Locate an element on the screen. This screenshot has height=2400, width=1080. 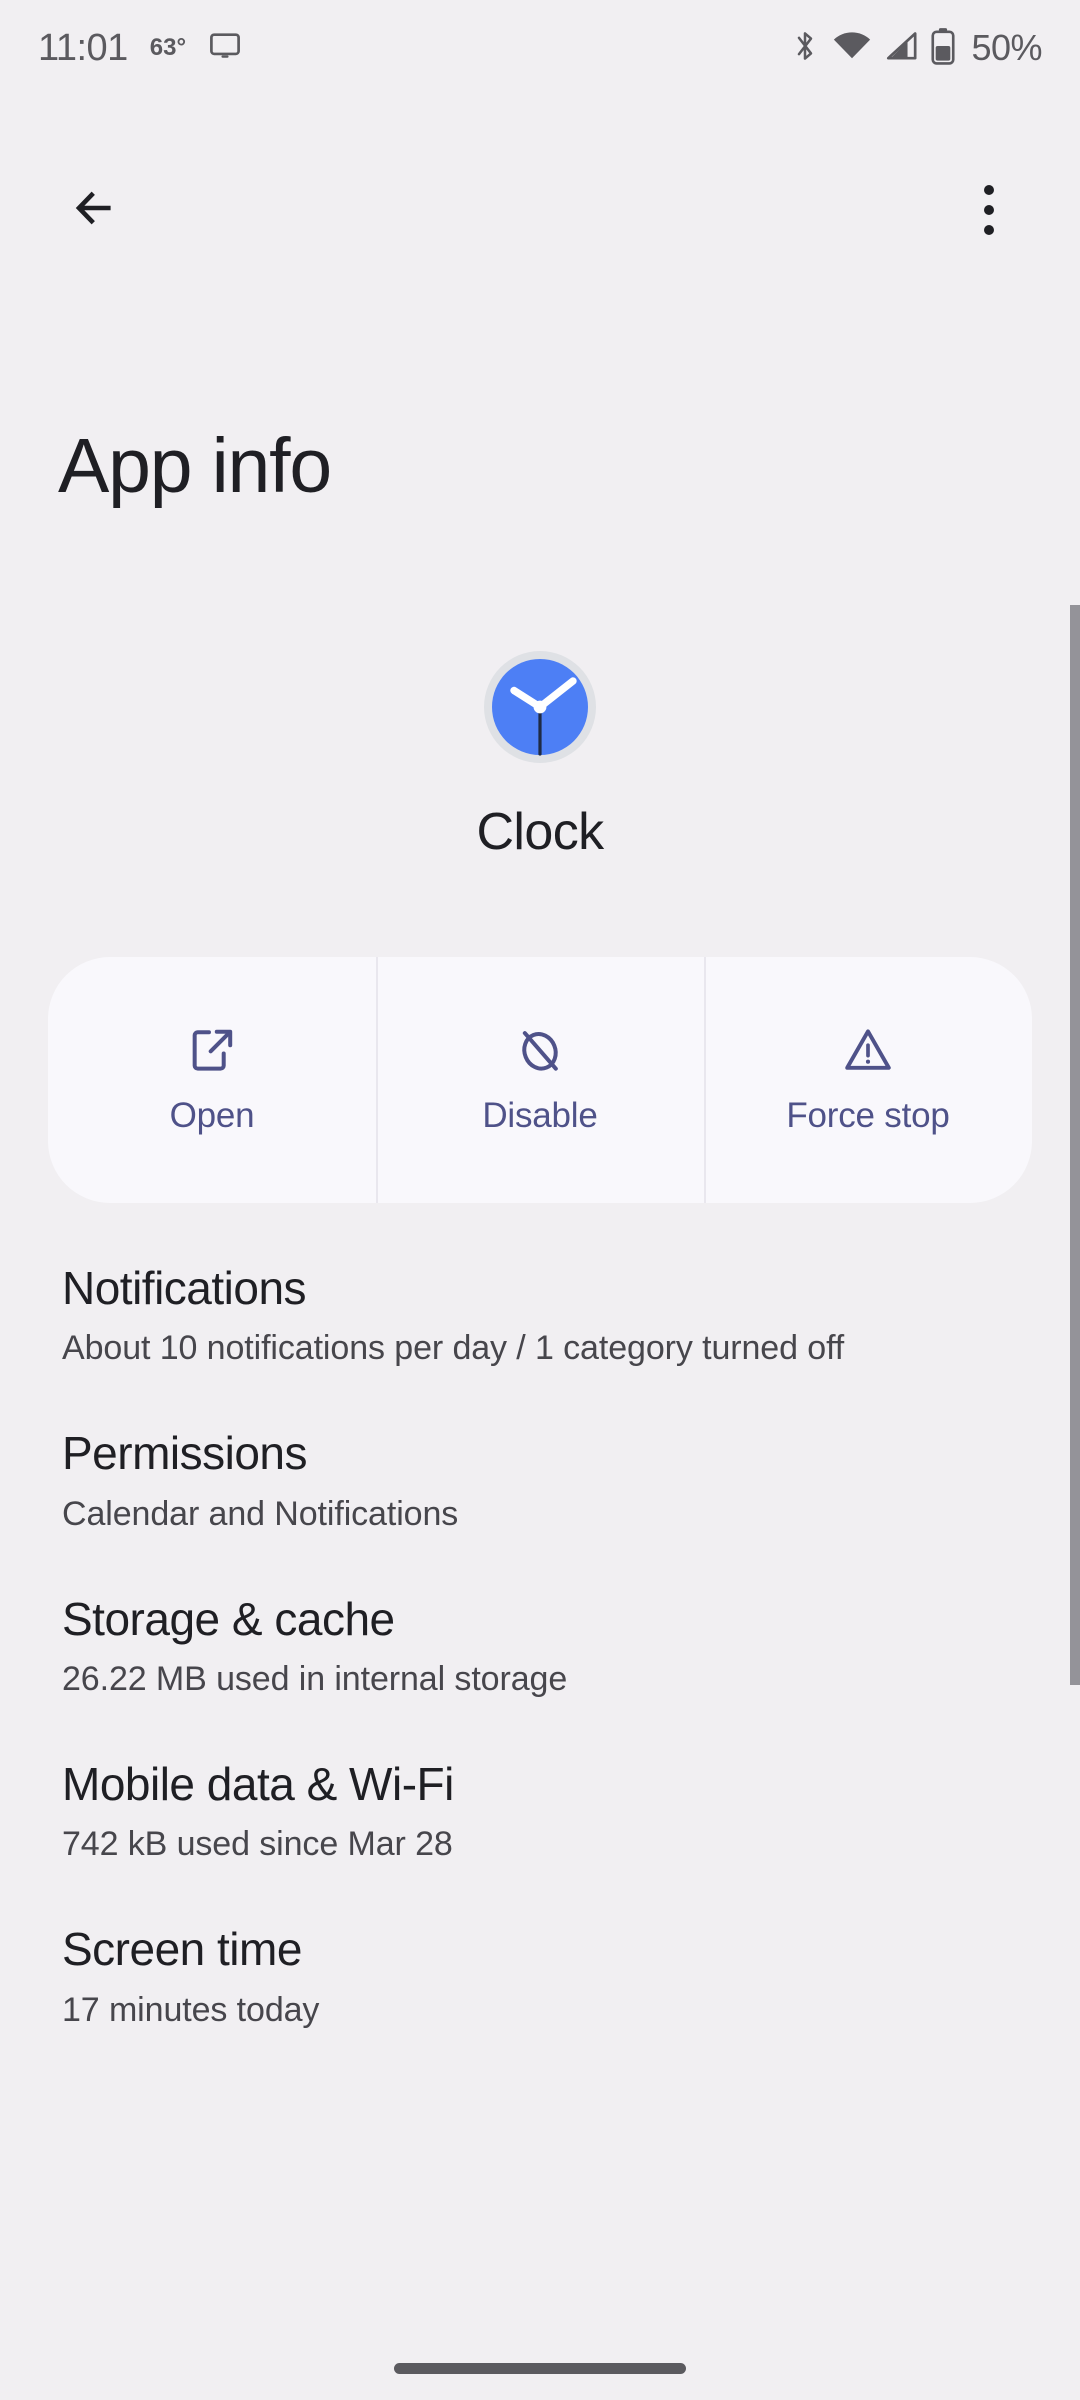
more-vert-icon is located at coordinates (989, 210).